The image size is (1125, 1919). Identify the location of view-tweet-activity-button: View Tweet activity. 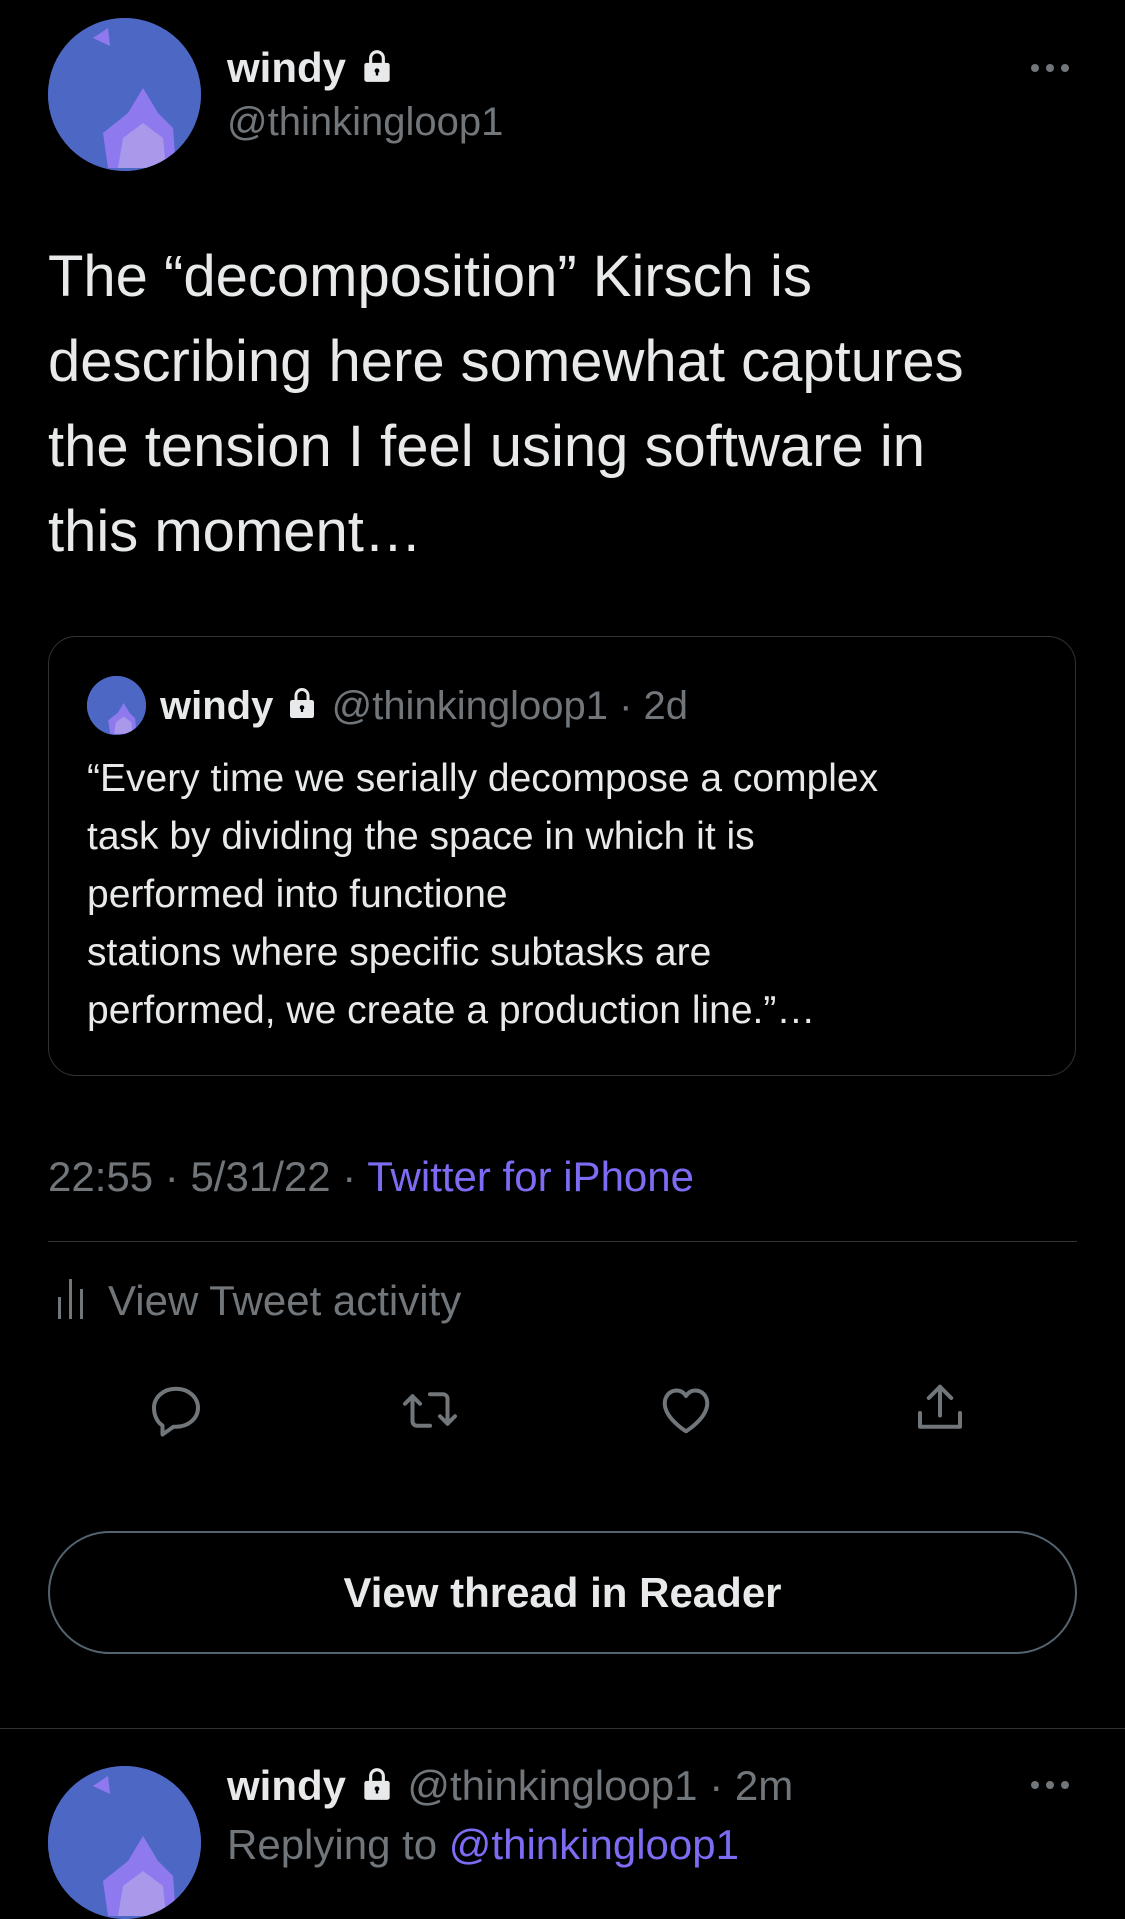
(258, 1300).